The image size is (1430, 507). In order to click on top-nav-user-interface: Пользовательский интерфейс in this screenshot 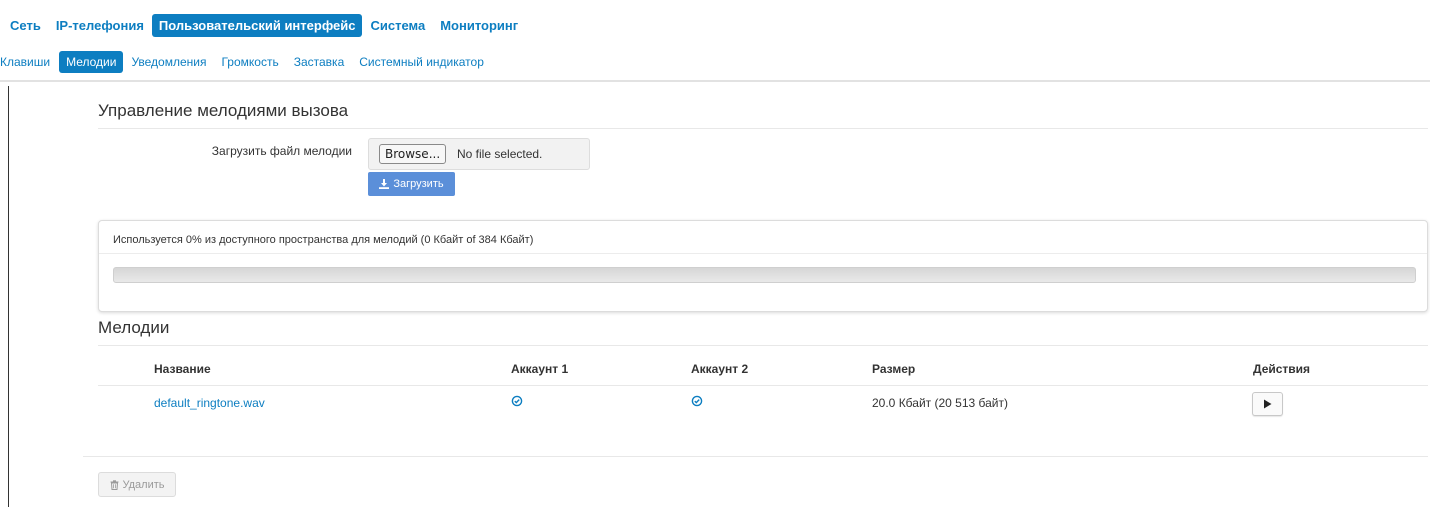, I will do `click(257, 25)`.